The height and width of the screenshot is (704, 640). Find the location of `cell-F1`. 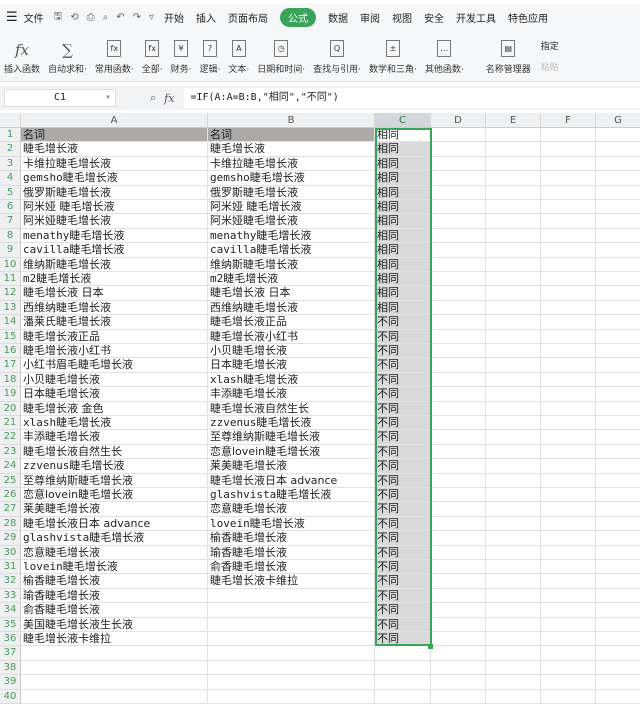

cell-F1 is located at coordinates (568, 135).